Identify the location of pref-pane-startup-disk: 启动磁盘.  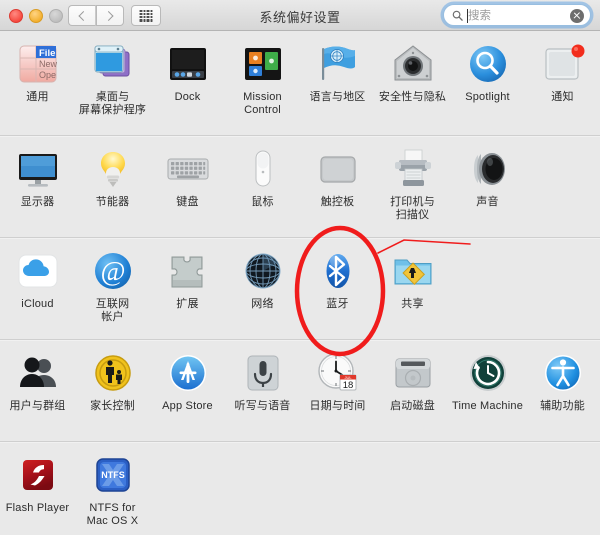
(412, 376).